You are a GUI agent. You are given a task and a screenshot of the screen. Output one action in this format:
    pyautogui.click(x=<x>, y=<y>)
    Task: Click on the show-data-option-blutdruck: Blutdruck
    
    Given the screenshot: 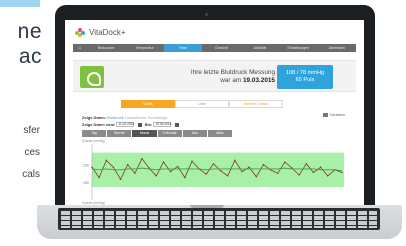 What is the action you would take?
    pyautogui.click(x=115, y=117)
    